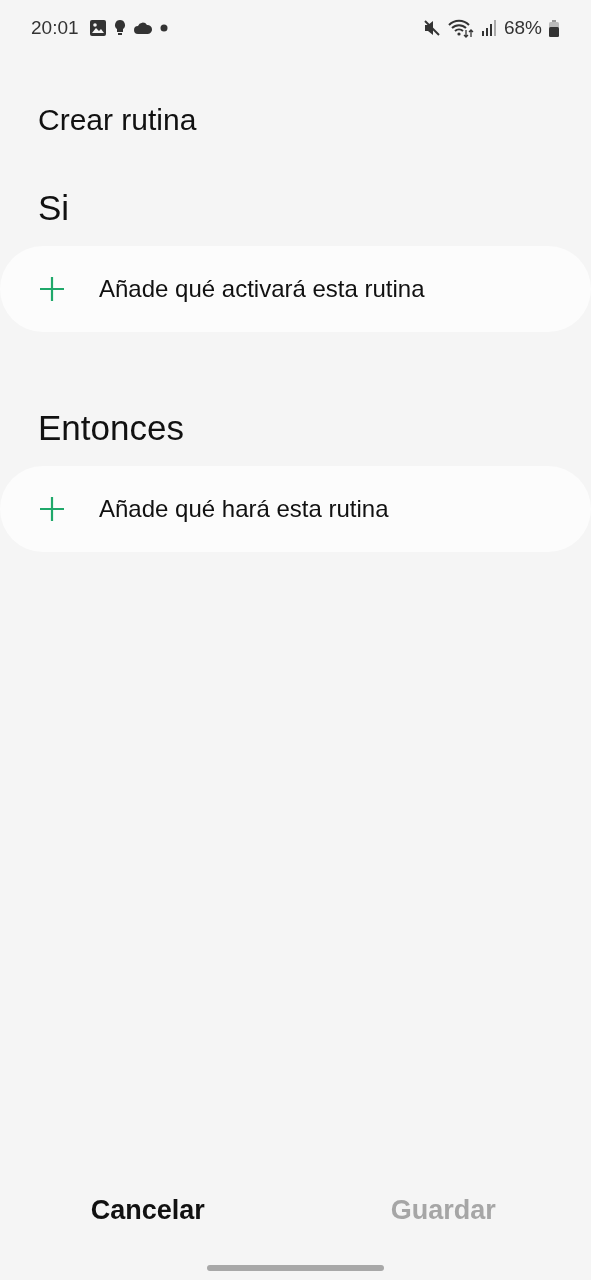 The height and width of the screenshot is (1280, 591). What do you see at coordinates (460, 28) in the screenshot?
I see `wifi-icon` at bounding box center [460, 28].